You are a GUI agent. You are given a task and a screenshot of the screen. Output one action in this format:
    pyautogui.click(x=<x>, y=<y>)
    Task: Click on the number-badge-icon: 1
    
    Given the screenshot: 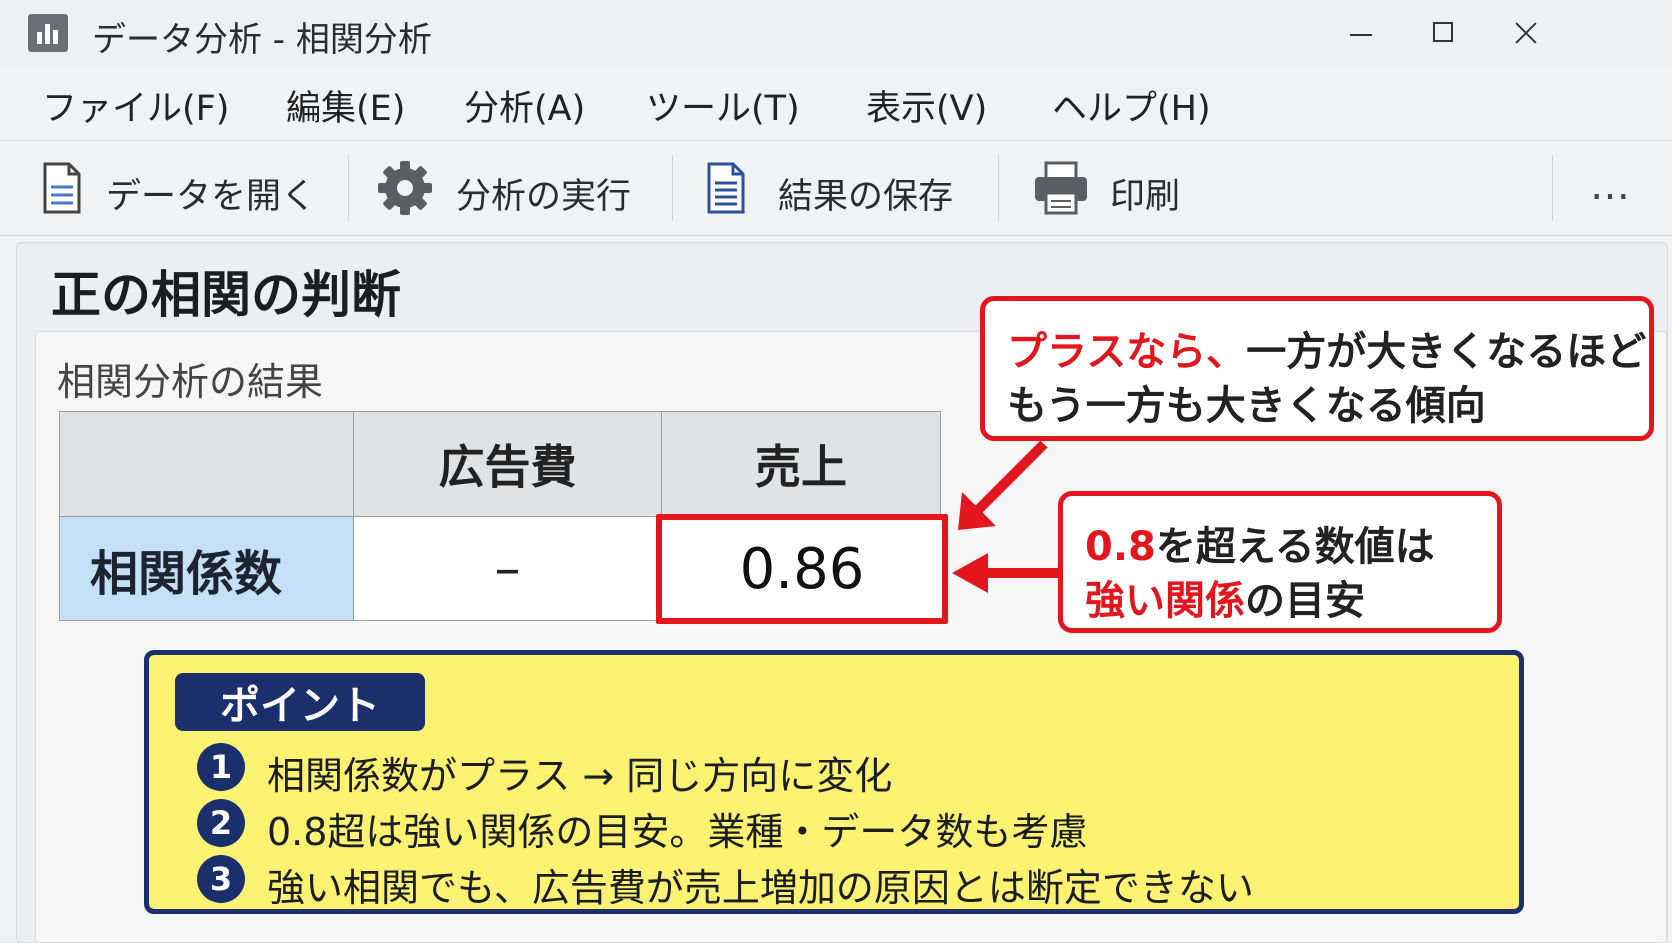 What is the action you would take?
    pyautogui.click(x=221, y=767)
    